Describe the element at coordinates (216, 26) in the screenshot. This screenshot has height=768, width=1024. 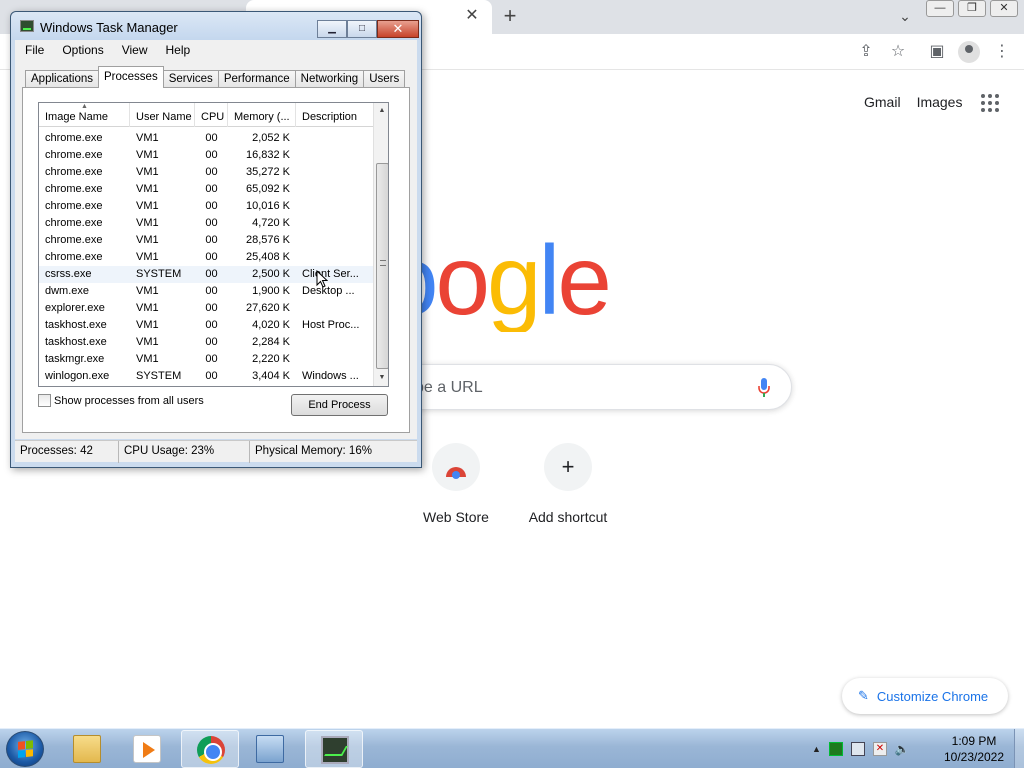
I see `task-manager-titlebar: Windows Task Manager ▁ □ ✕` at that location.